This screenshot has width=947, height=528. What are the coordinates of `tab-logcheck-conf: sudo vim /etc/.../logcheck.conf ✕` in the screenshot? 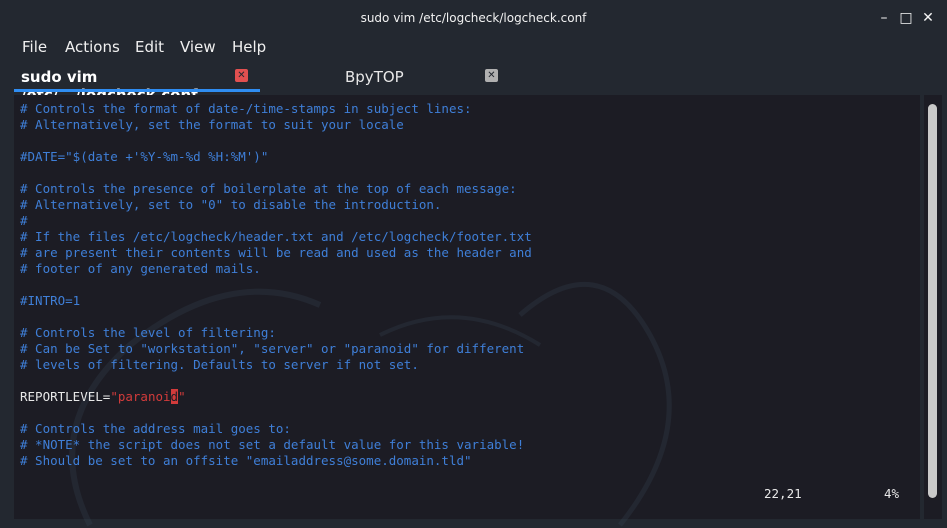 It's located at (135, 83).